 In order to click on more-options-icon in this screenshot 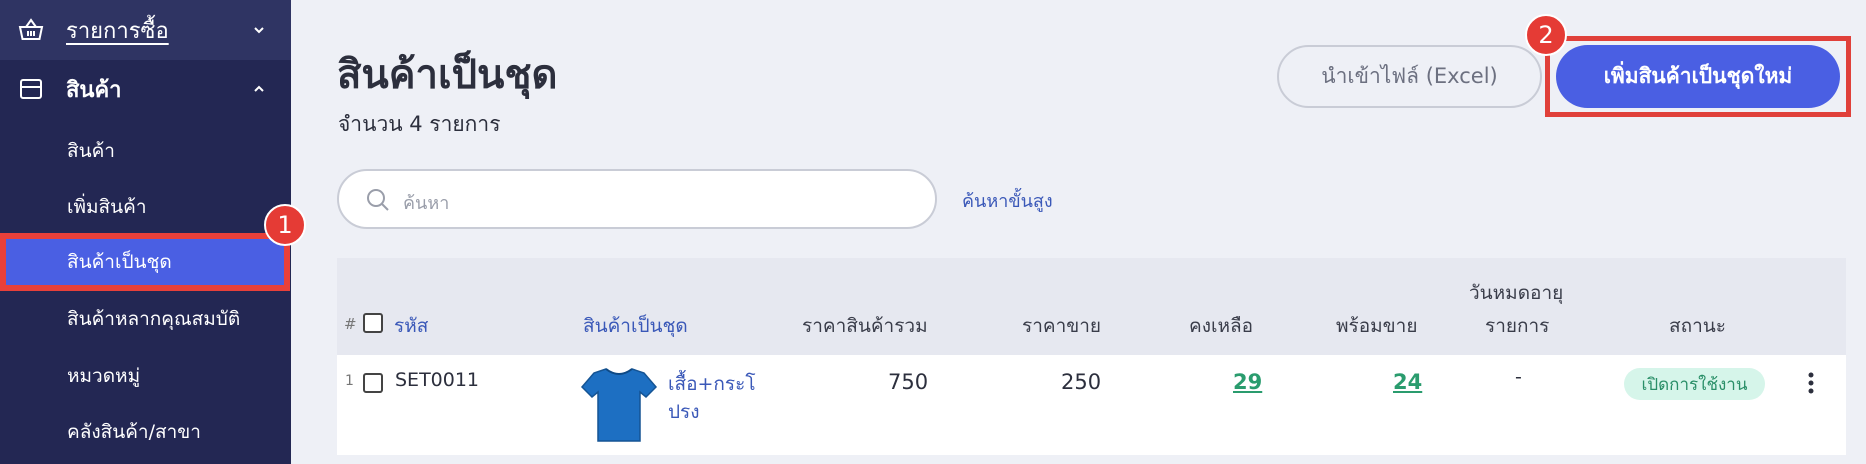, I will do `click(1811, 383)`.